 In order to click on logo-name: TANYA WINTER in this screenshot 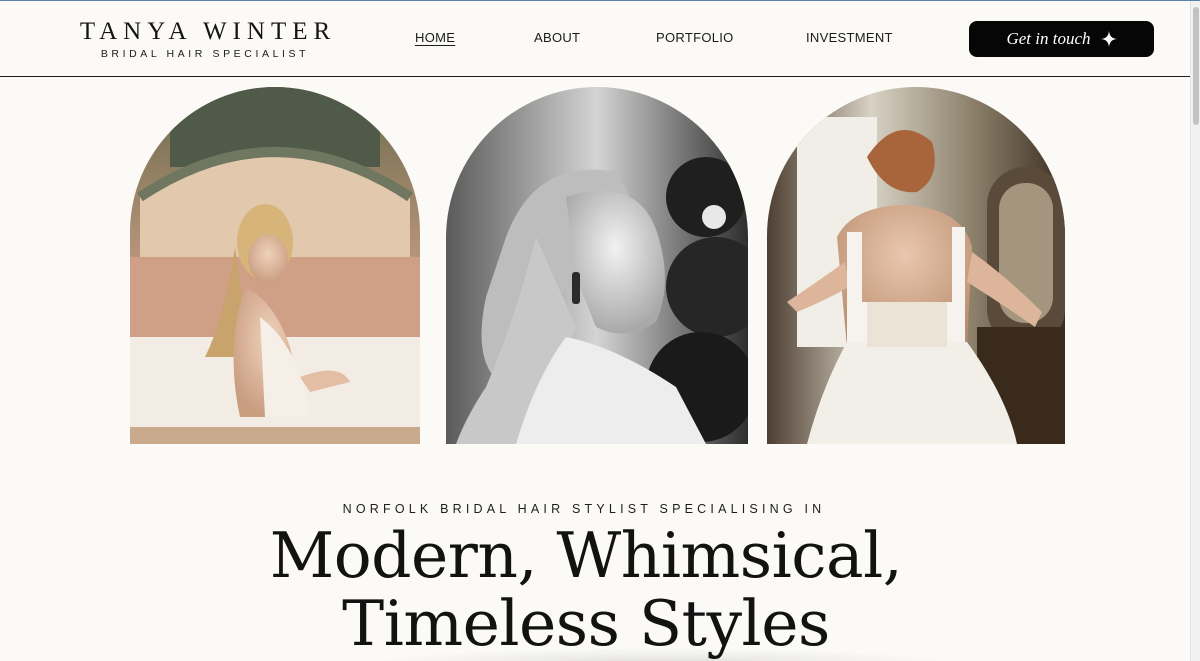, I will do `click(208, 31)`.